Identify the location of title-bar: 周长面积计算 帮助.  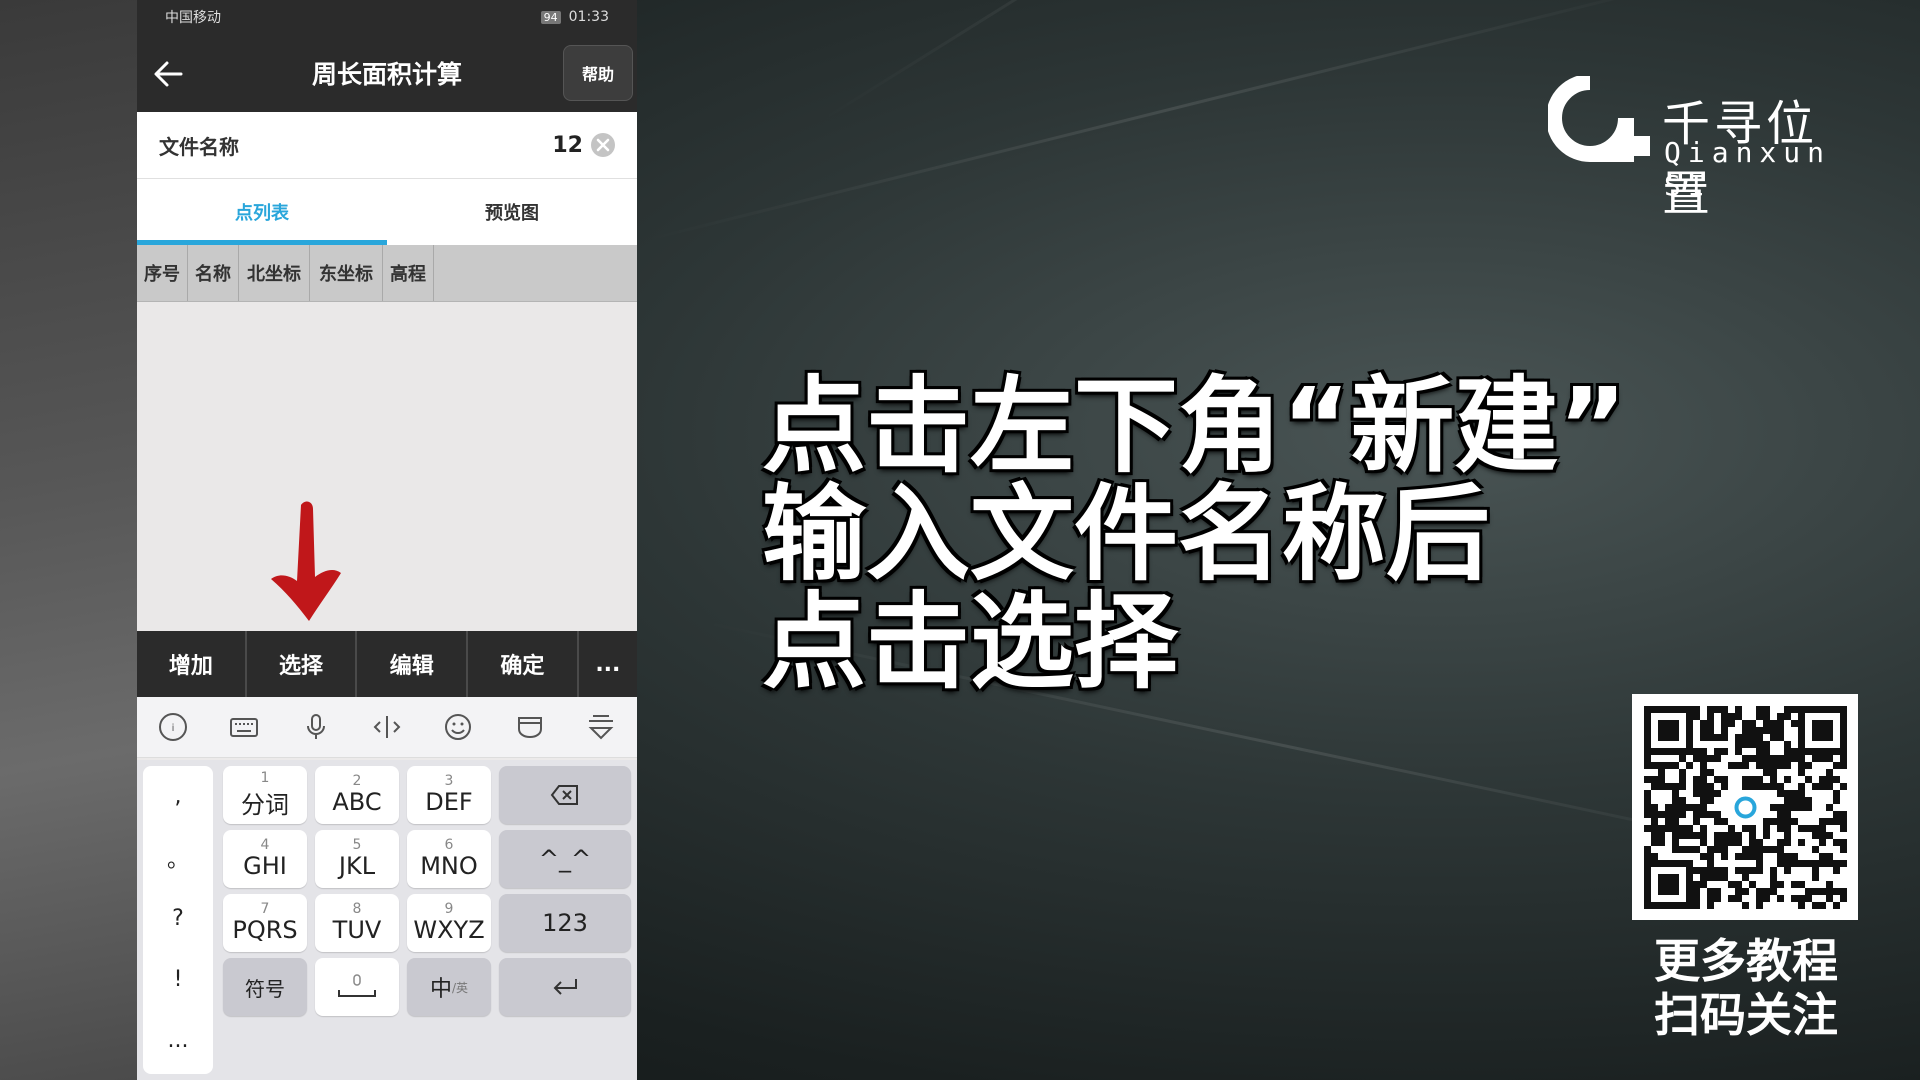
(387, 73).